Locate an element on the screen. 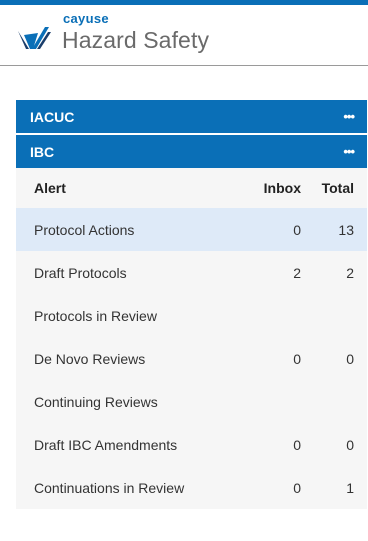 This screenshot has height=541, width=368. table-row-draft-protocols: Draft Protocols 2 2 is located at coordinates (191, 272).